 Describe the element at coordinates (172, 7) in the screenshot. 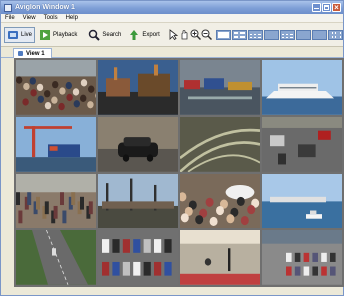

I see `title-bar: AvigIon Window 1 ×` at that location.